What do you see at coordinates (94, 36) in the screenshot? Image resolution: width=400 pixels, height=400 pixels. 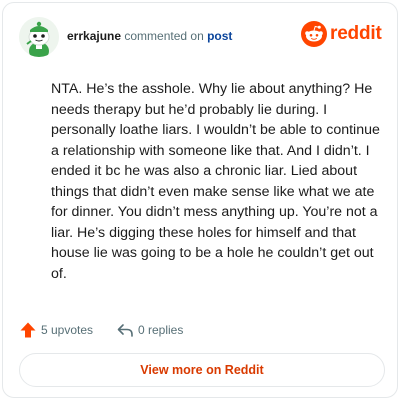 I see `username: errkajune` at bounding box center [94, 36].